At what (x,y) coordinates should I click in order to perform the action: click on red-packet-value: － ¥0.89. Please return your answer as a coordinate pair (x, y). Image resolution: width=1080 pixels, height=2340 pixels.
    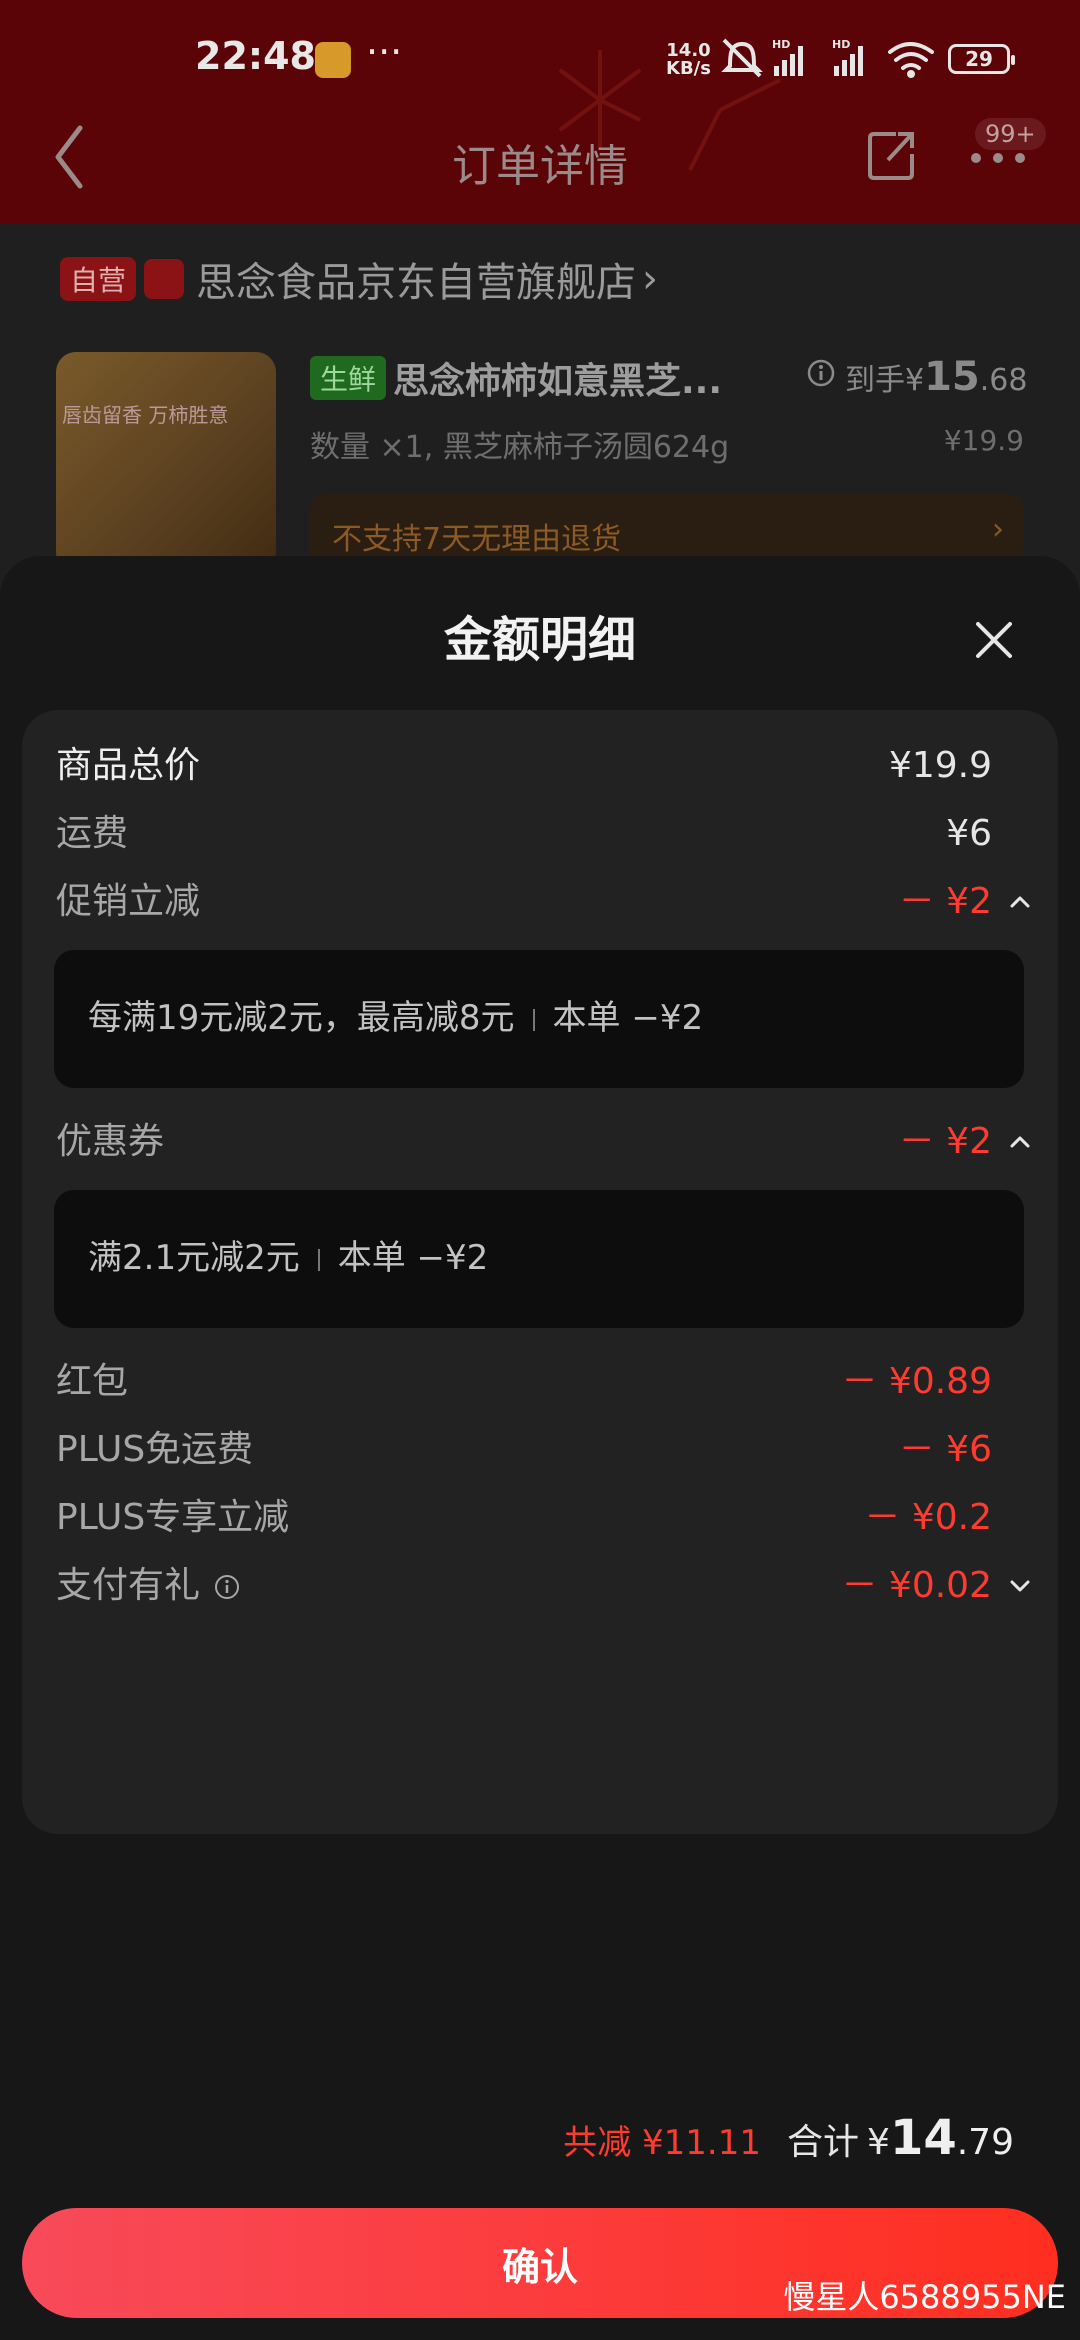
    Looking at the image, I should click on (916, 1381).